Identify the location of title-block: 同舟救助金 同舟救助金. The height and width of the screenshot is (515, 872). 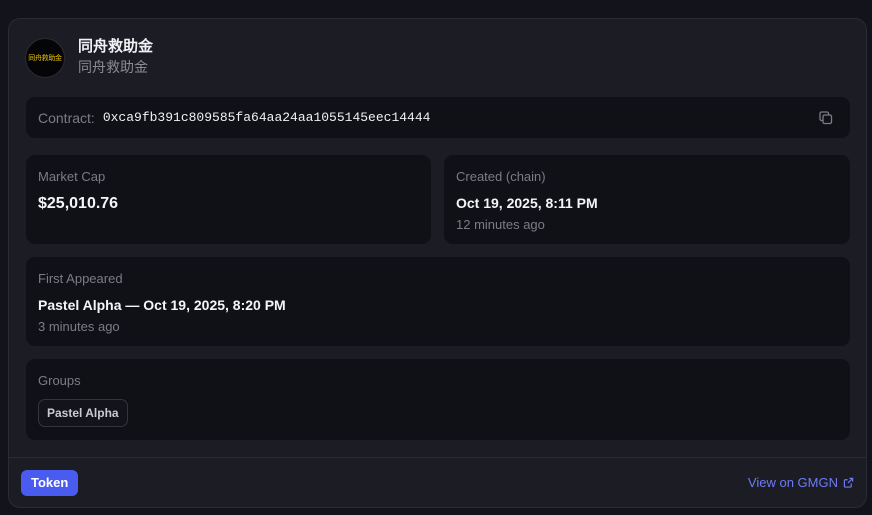
(115, 58).